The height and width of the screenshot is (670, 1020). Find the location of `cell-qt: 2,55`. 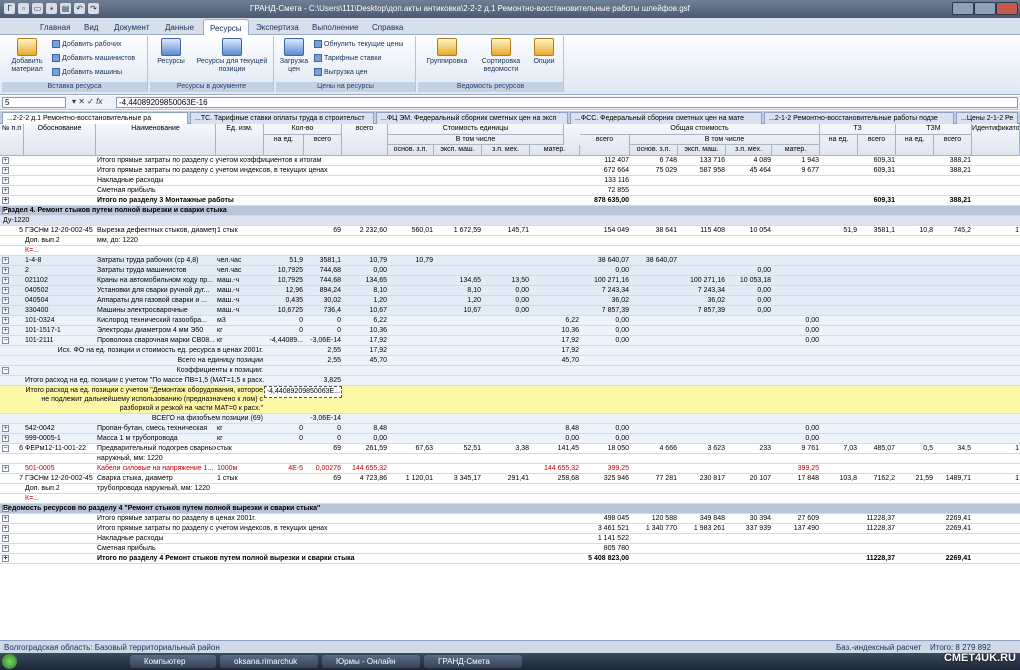

cell-qt: 2,55 is located at coordinates (323, 350).